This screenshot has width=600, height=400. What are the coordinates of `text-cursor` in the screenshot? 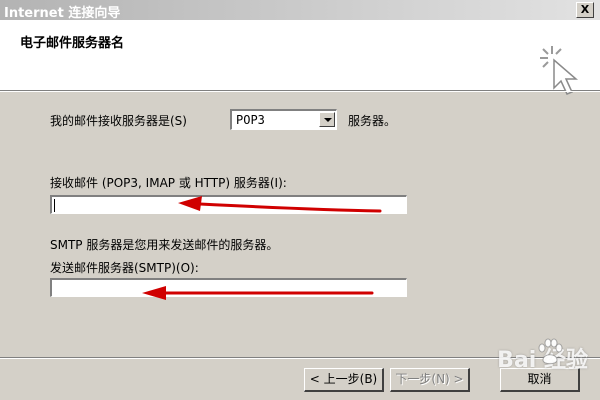 It's located at (54, 205).